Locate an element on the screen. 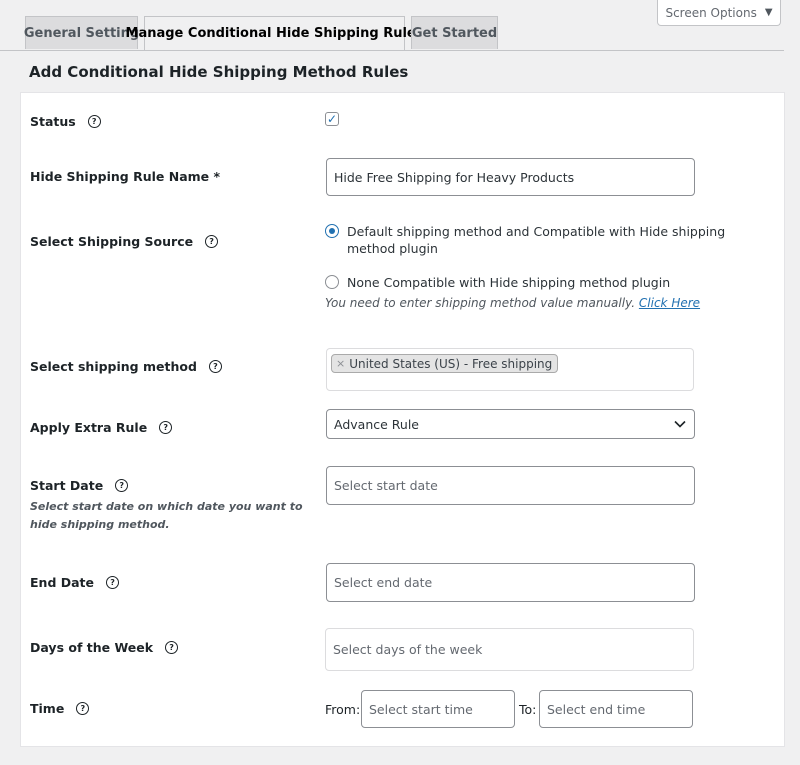 This screenshot has width=800, height=765. rule-name-input: Hide Free Shipping for Heavy Products is located at coordinates (510, 177).